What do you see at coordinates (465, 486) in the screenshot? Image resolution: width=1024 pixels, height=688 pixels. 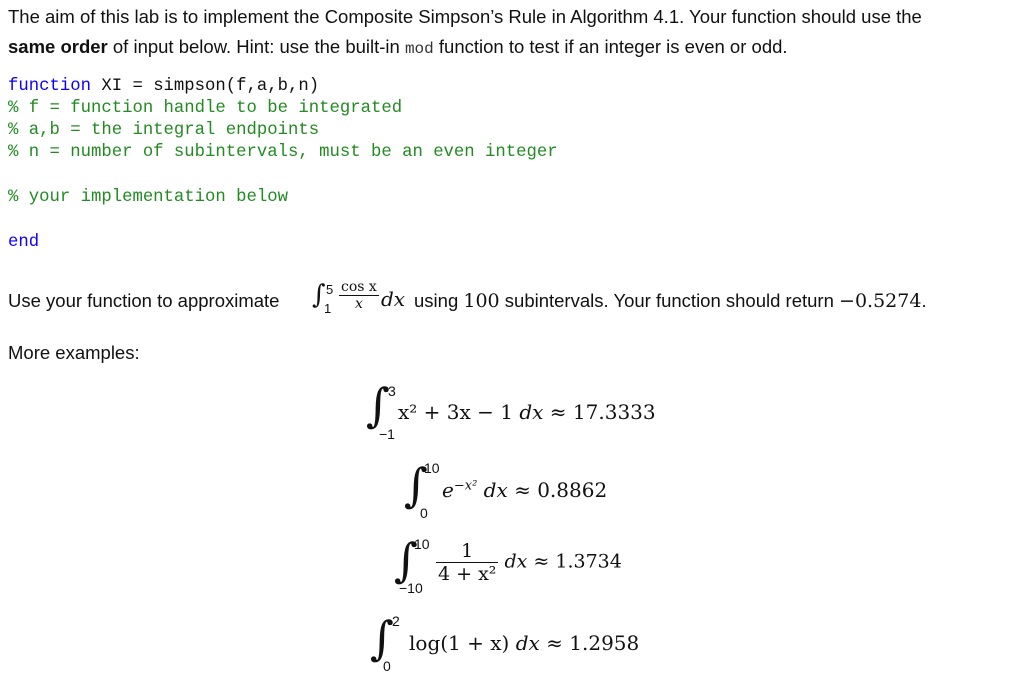 I see `integrand-exponent: −x²` at bounding box center [465, 486].